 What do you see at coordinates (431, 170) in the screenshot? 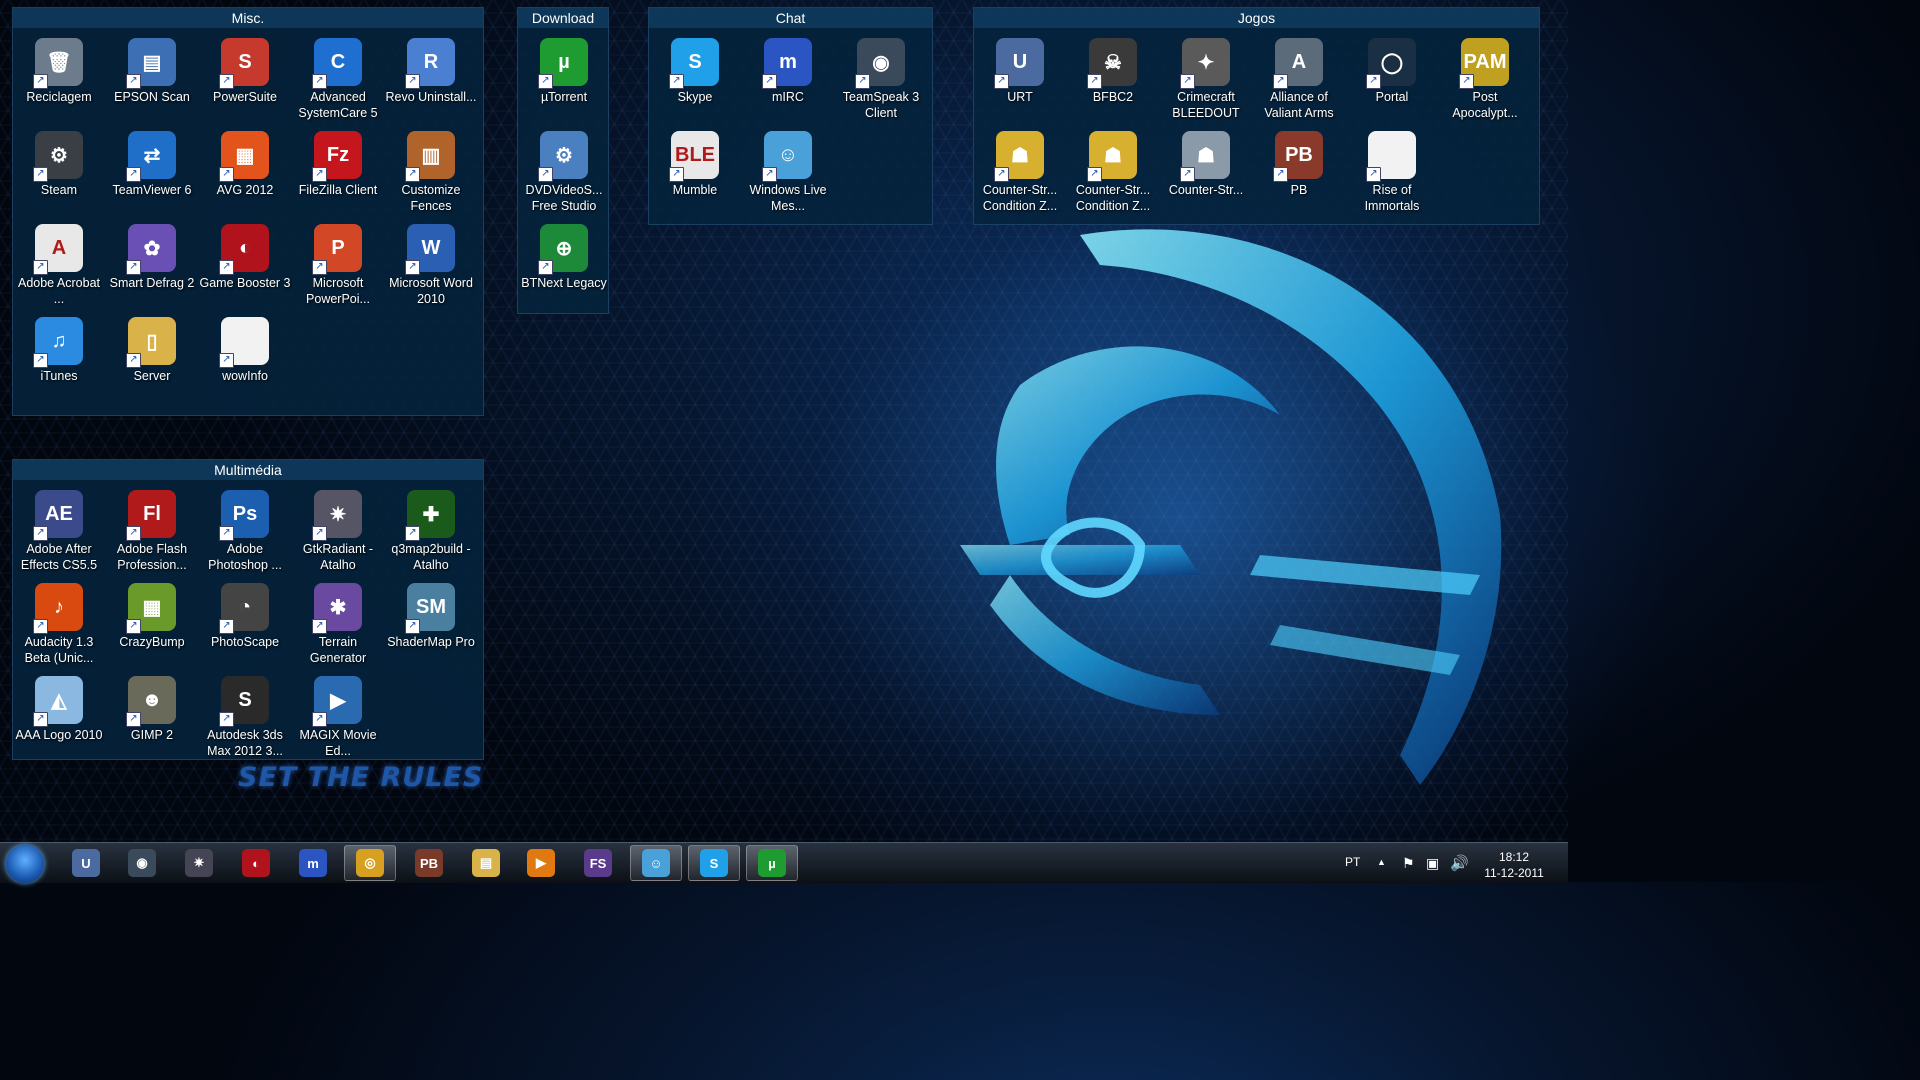
I see `desktop-shortcut: ▥ ↗ Customize Fences` at bounding box center [431, 170].